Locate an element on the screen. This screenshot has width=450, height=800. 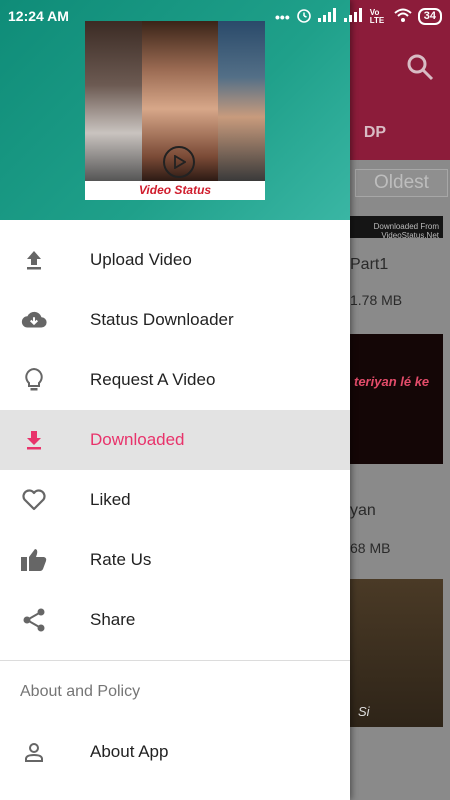
menu-item-status-downloader: Status Downloader is located at coordinates (175, 320).